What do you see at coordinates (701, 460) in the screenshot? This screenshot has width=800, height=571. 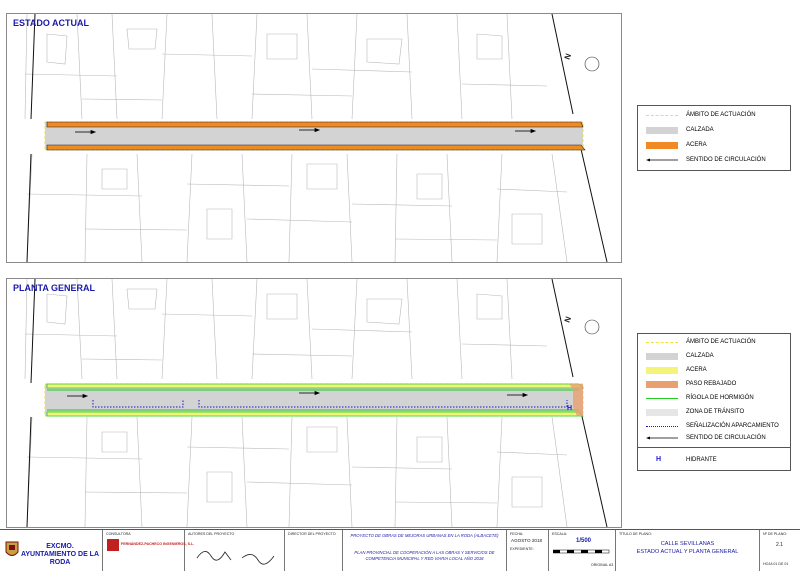 I see `legend-label: HIDRANTE` at bounding box center [701, 460].